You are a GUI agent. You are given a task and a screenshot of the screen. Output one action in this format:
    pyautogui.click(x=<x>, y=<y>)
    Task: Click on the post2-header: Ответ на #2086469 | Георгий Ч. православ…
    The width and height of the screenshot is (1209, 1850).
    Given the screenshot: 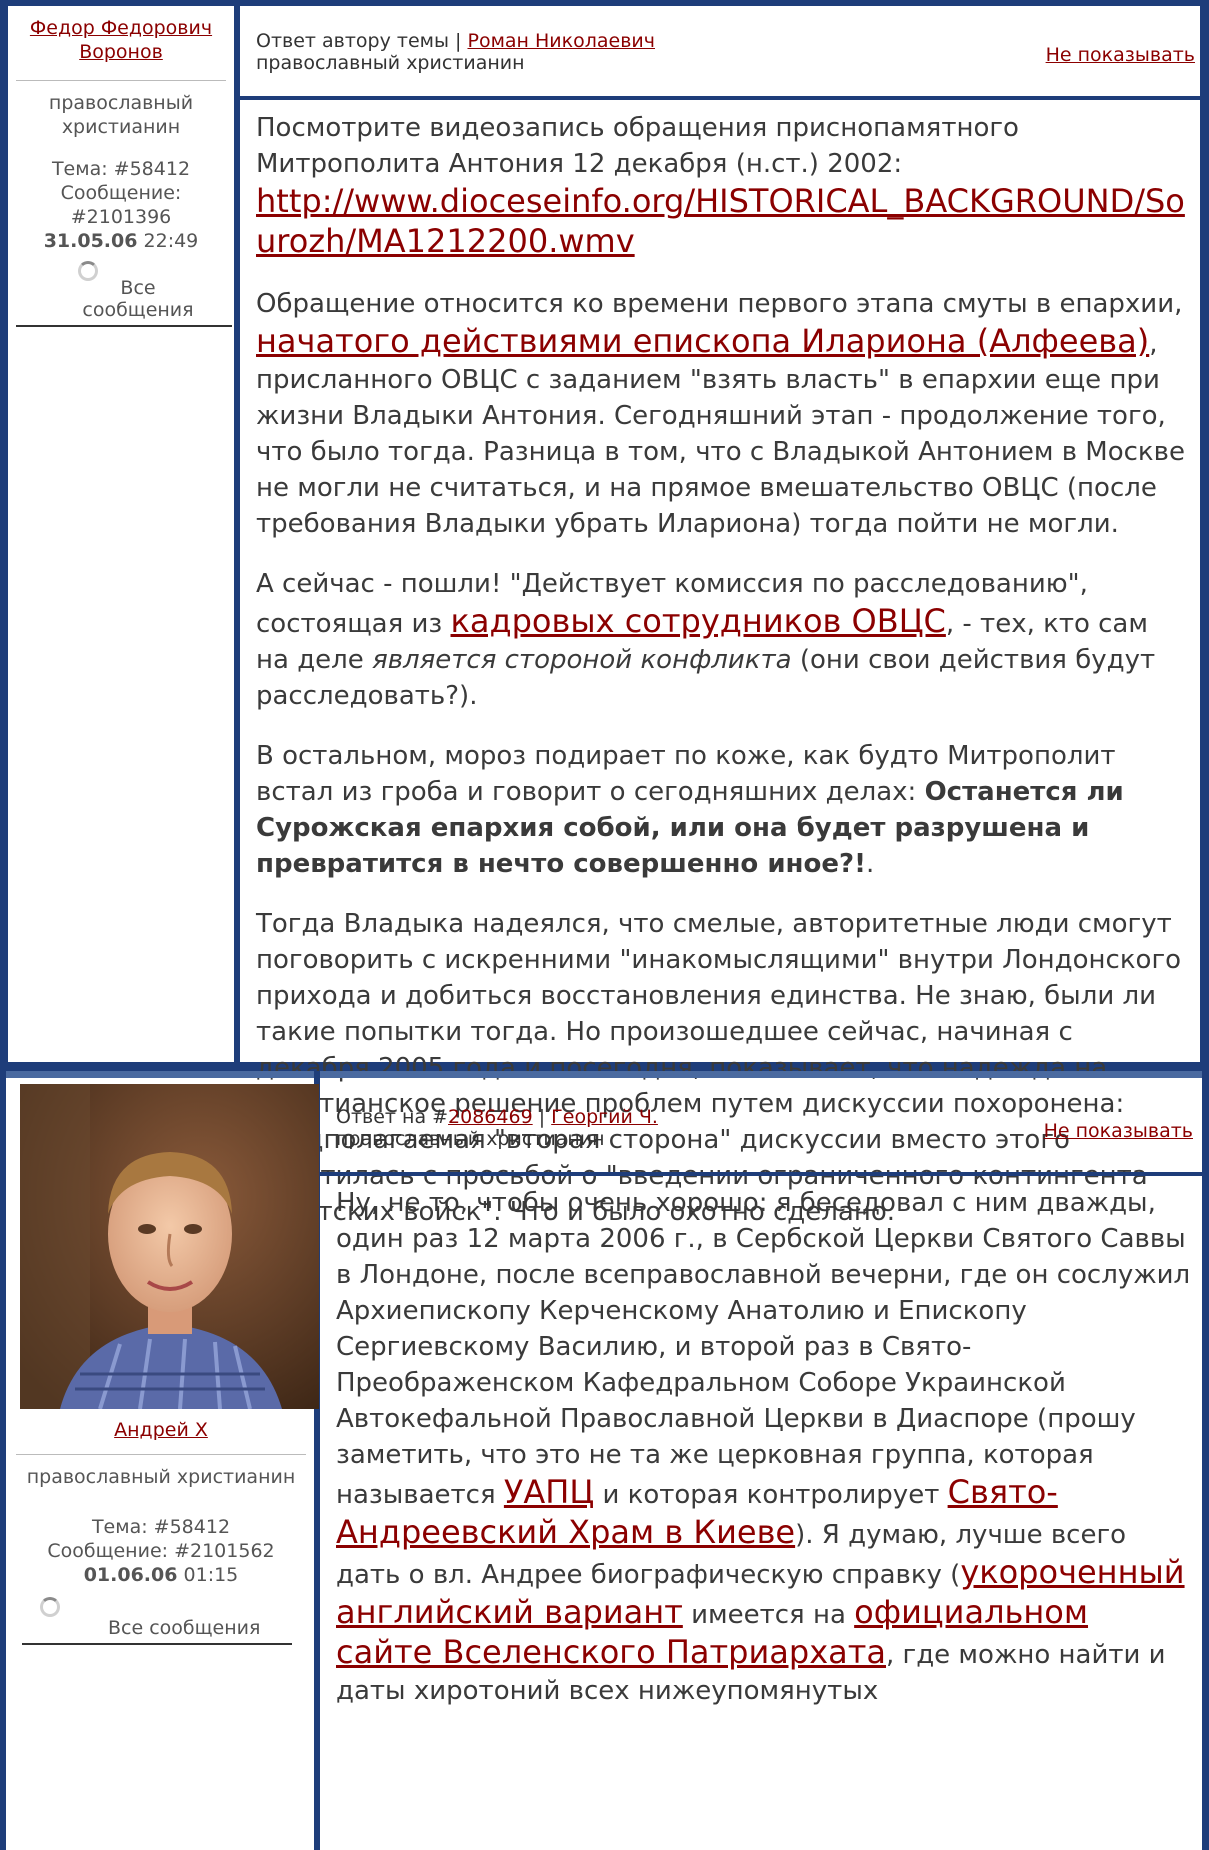 What is the action you would take?
    pyautogui.click(x=516, y=1128)
    